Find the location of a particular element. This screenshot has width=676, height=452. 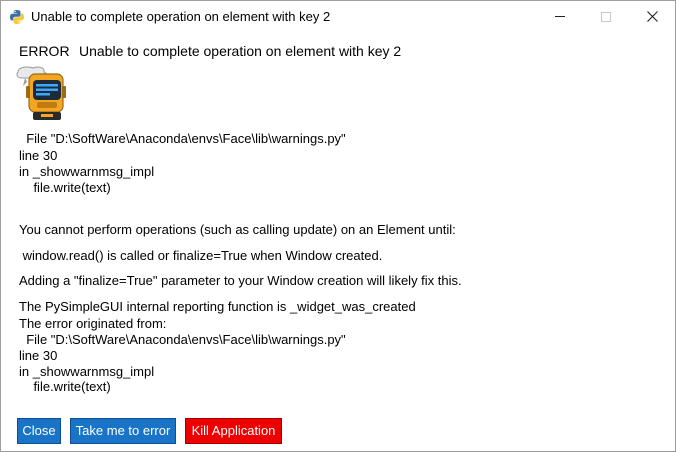

close-button: Close is located at coordinates (39, 431).